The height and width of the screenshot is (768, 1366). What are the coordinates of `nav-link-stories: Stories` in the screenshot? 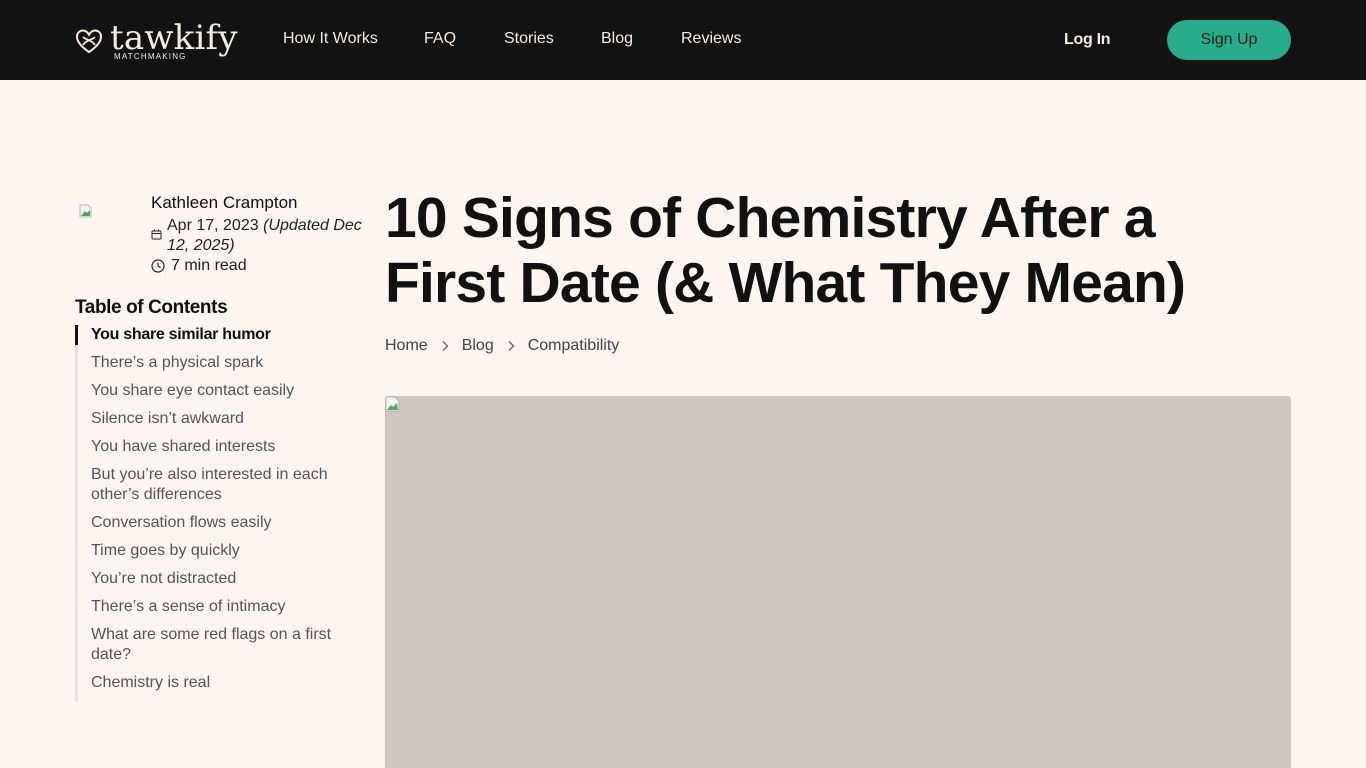 It's located at (529, 39).